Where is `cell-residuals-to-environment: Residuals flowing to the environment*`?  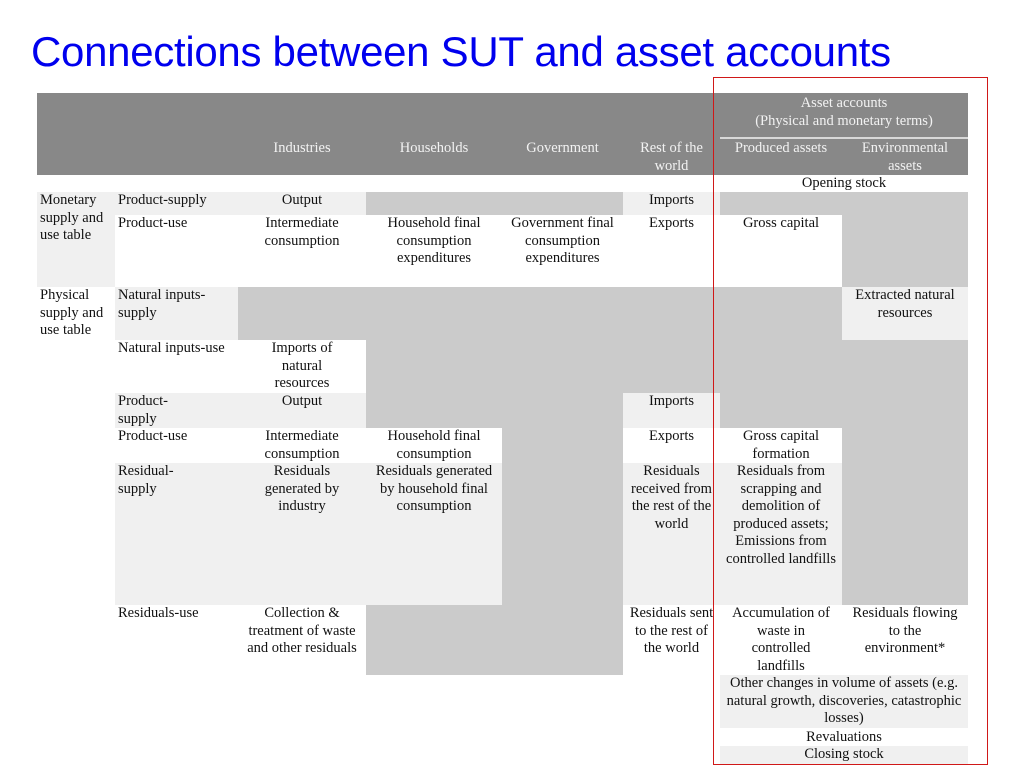 cell-residuals-to-environment: Residuals flowing to the environment* is located at coordinates (905, 640).